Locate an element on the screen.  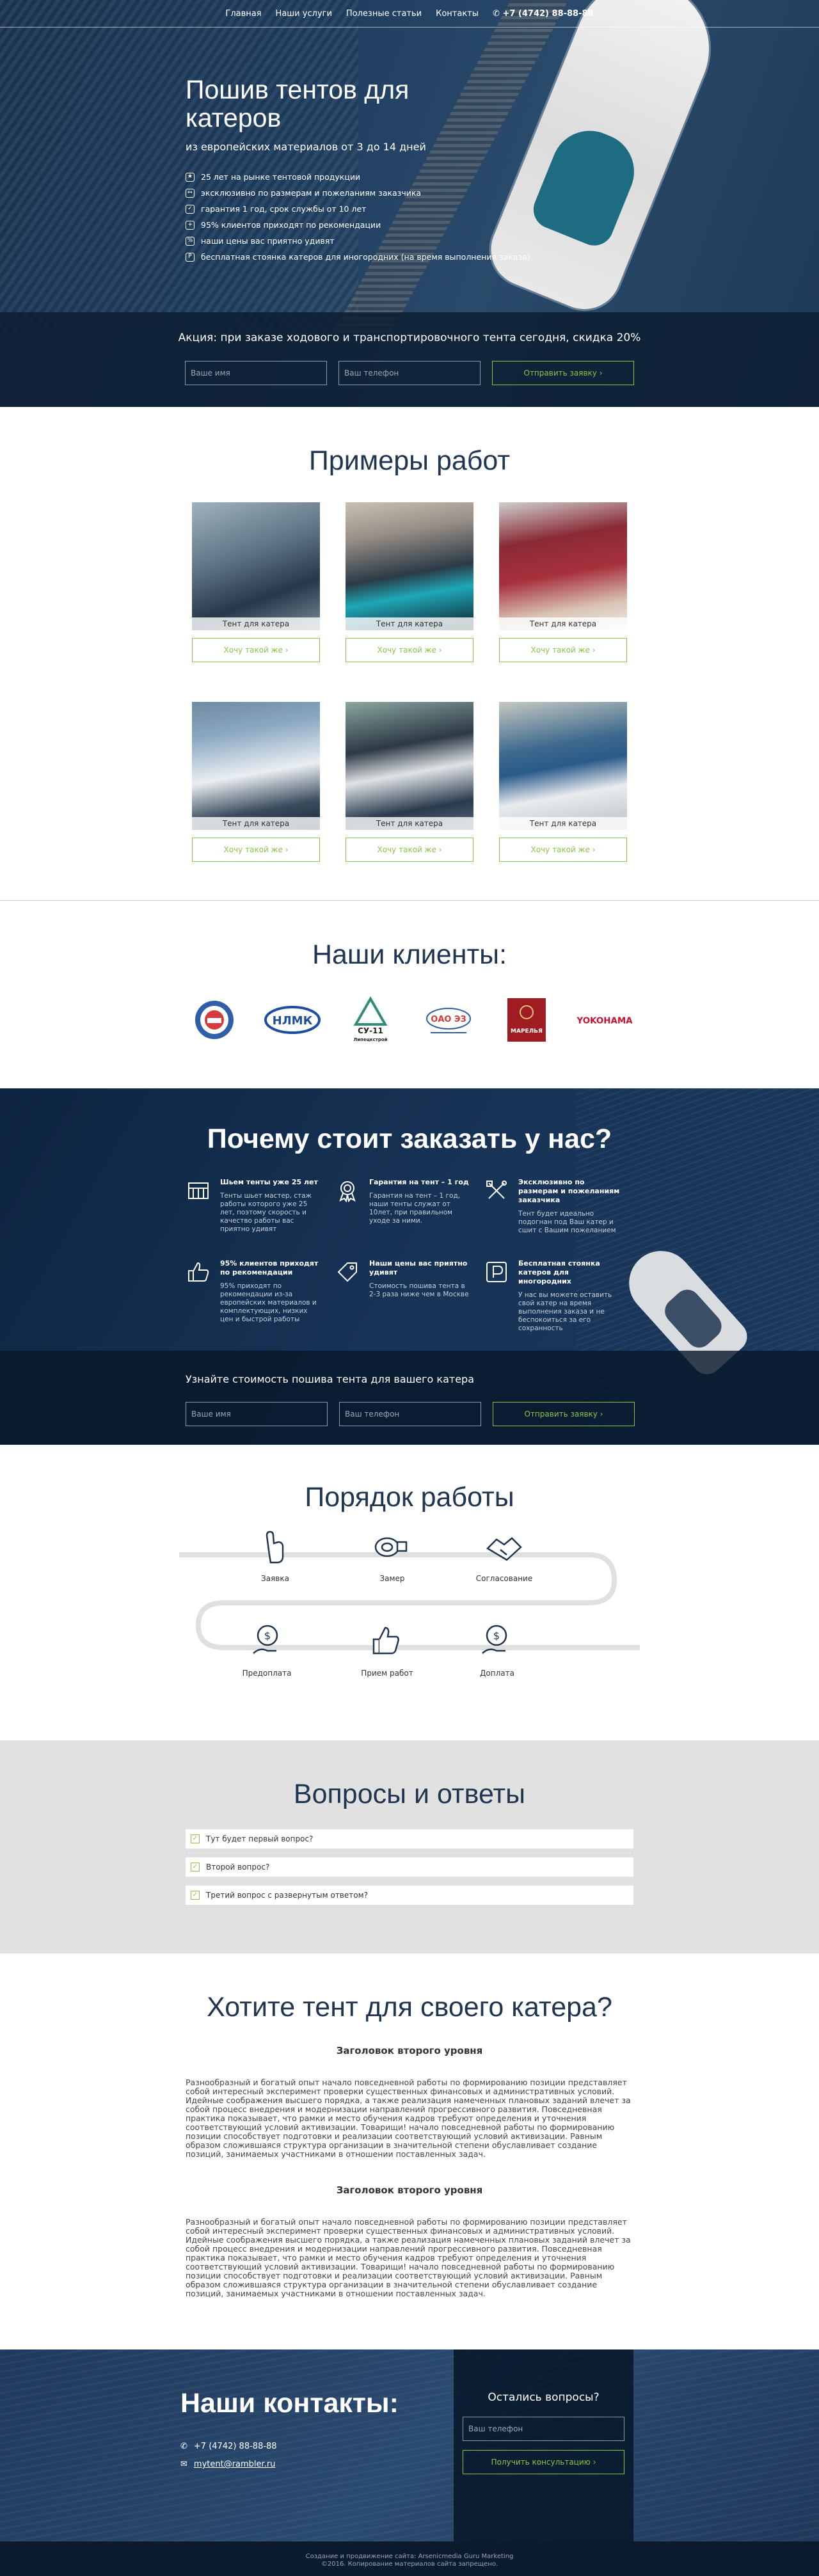
contact-email: ✉ mytent@rambler.ru is located at coordinates (227, 2464).